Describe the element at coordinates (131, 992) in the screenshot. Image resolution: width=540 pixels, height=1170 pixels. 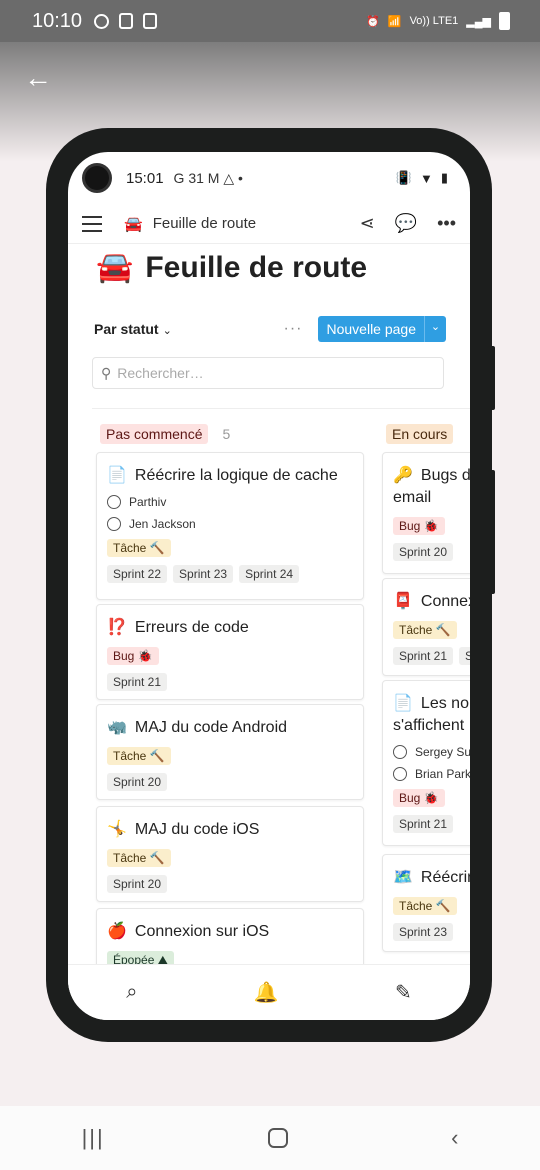
I see `search-icon: ⌕` at that location.